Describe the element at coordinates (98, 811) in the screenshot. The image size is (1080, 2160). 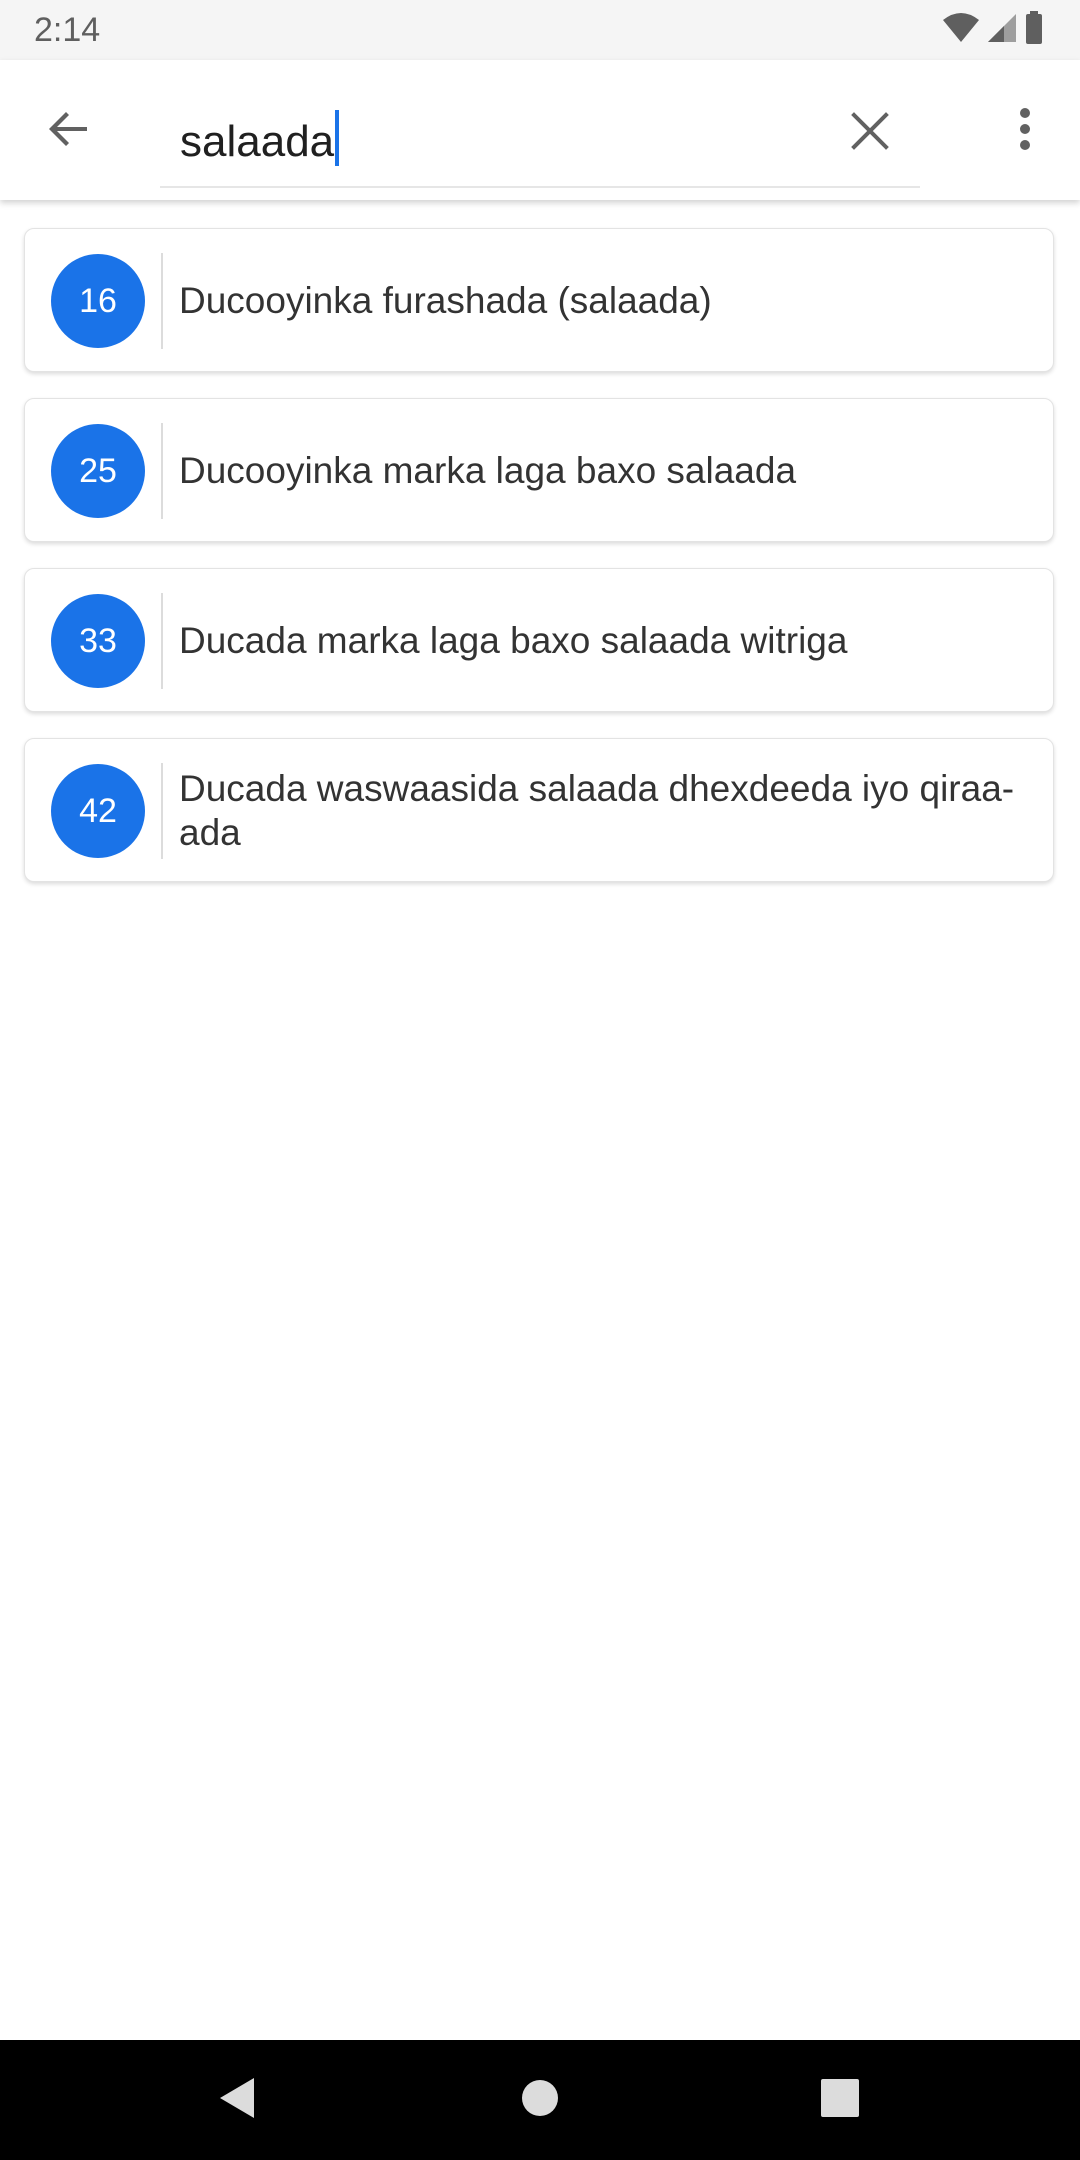
I see `number-badge: 42` at that location.